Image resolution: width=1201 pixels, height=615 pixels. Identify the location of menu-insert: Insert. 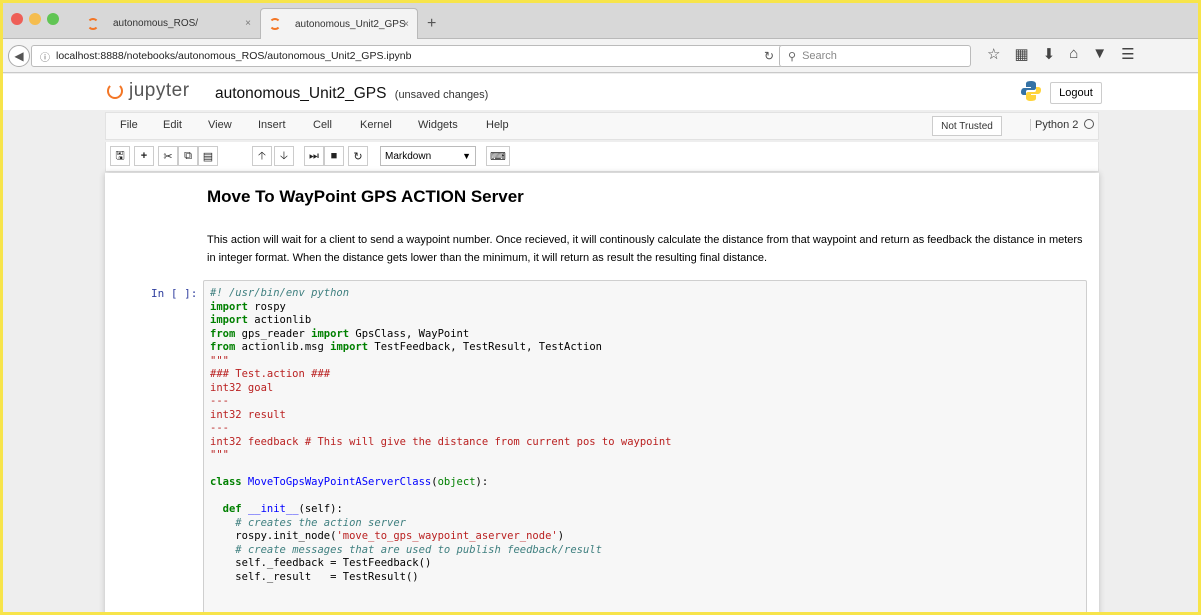
(272, 125).